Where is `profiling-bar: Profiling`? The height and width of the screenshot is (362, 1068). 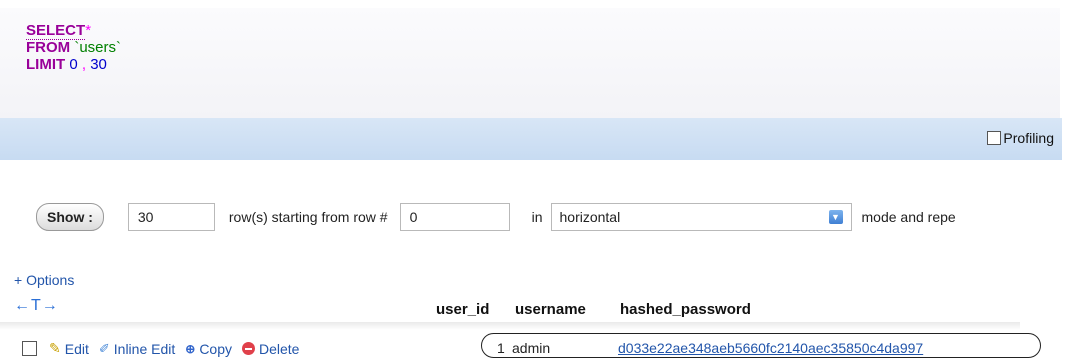
profiling-bar: Profiling is located at coordinates (531, 139).